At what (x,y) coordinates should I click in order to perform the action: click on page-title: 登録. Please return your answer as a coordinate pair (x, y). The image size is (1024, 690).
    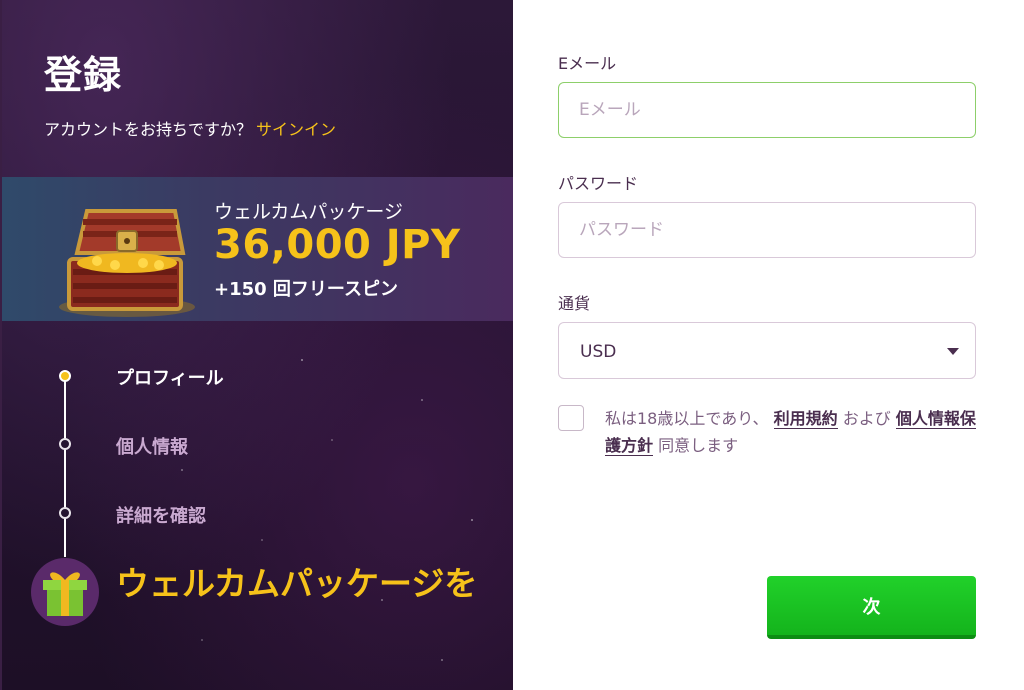
    Looking at the image, I should click on (83, 75).